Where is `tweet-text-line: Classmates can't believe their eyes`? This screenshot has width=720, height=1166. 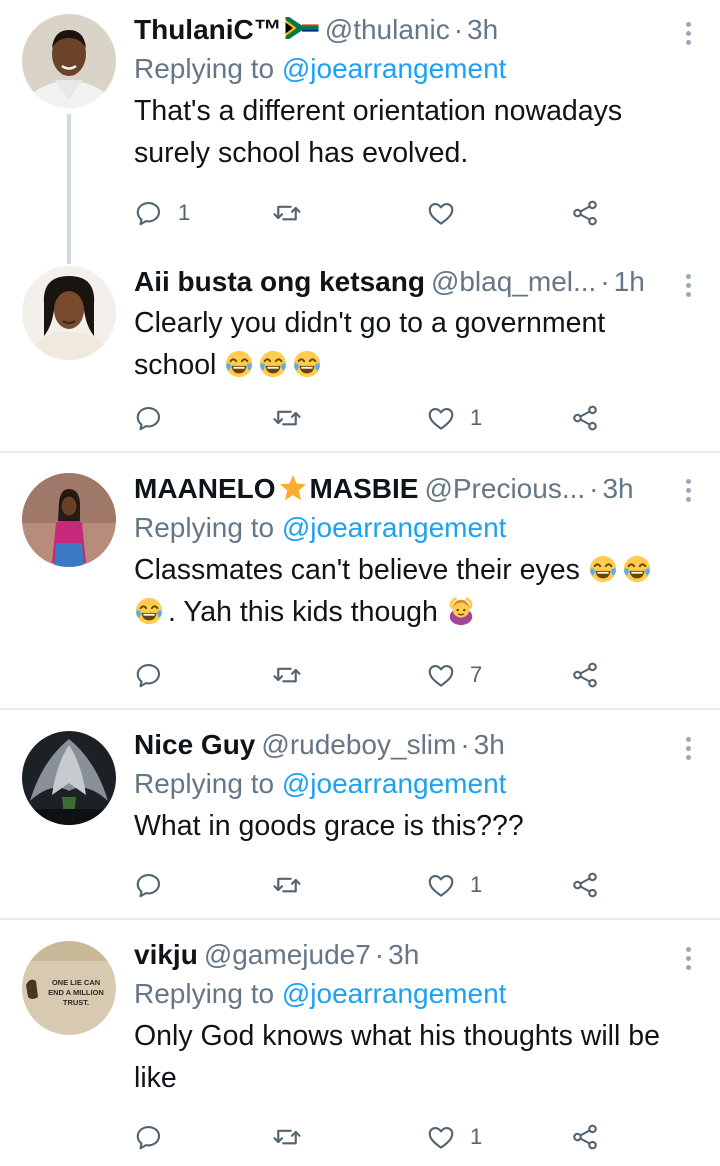 tweet-text-line: Classmates can't believe their eyes is located at coordinates (407, 570).